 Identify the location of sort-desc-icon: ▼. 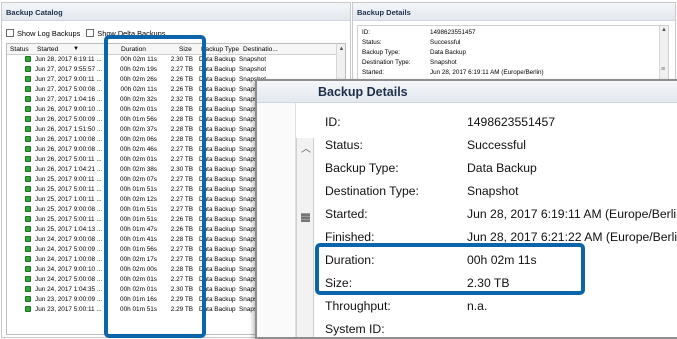
(76, 49).